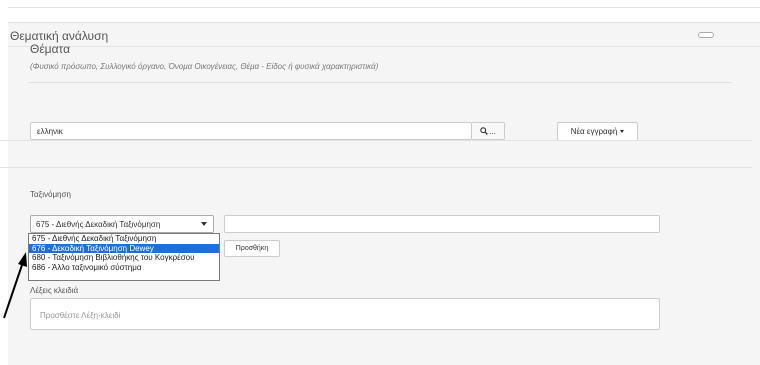 Image resolution: width=760 pixels, height=365 pixels. What do you see at coordinates (251, 131) in the screenshot?
I see `subject-search-input: ελληνικ` at bounding box center [251, 131].